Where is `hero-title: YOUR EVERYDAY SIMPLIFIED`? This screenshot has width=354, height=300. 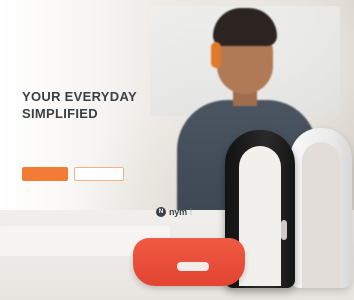 hero-title: YOUR EVERYDAY SIMPLIFIED is located at coordinates (112, 105).